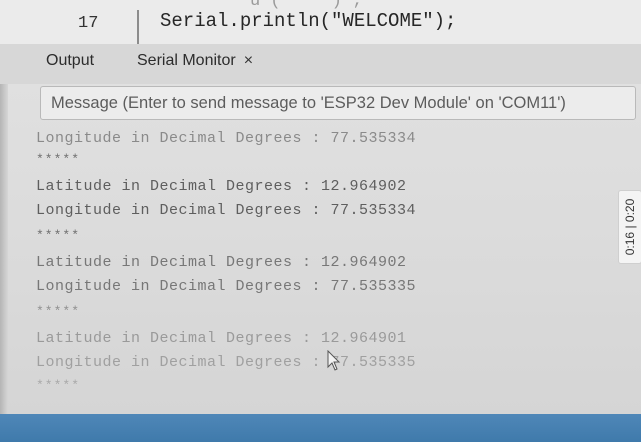 This screenshot has width=641, height=442. I want to click on gutter-divider, so click(138, 27).